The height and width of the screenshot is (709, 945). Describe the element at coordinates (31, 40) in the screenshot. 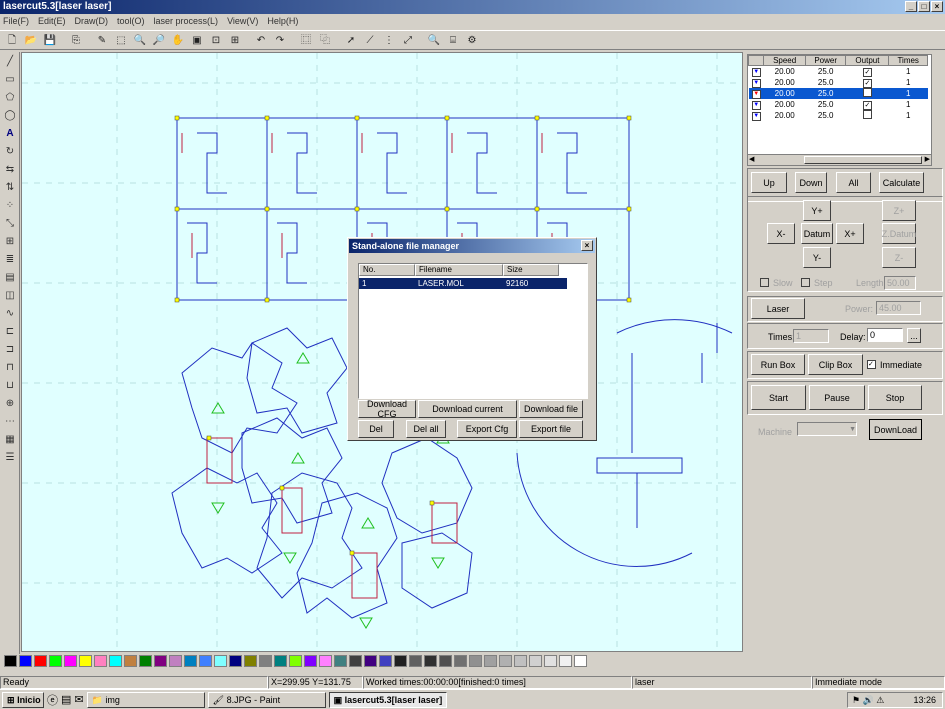

I see `open-folder-icon: 📂` at that location.